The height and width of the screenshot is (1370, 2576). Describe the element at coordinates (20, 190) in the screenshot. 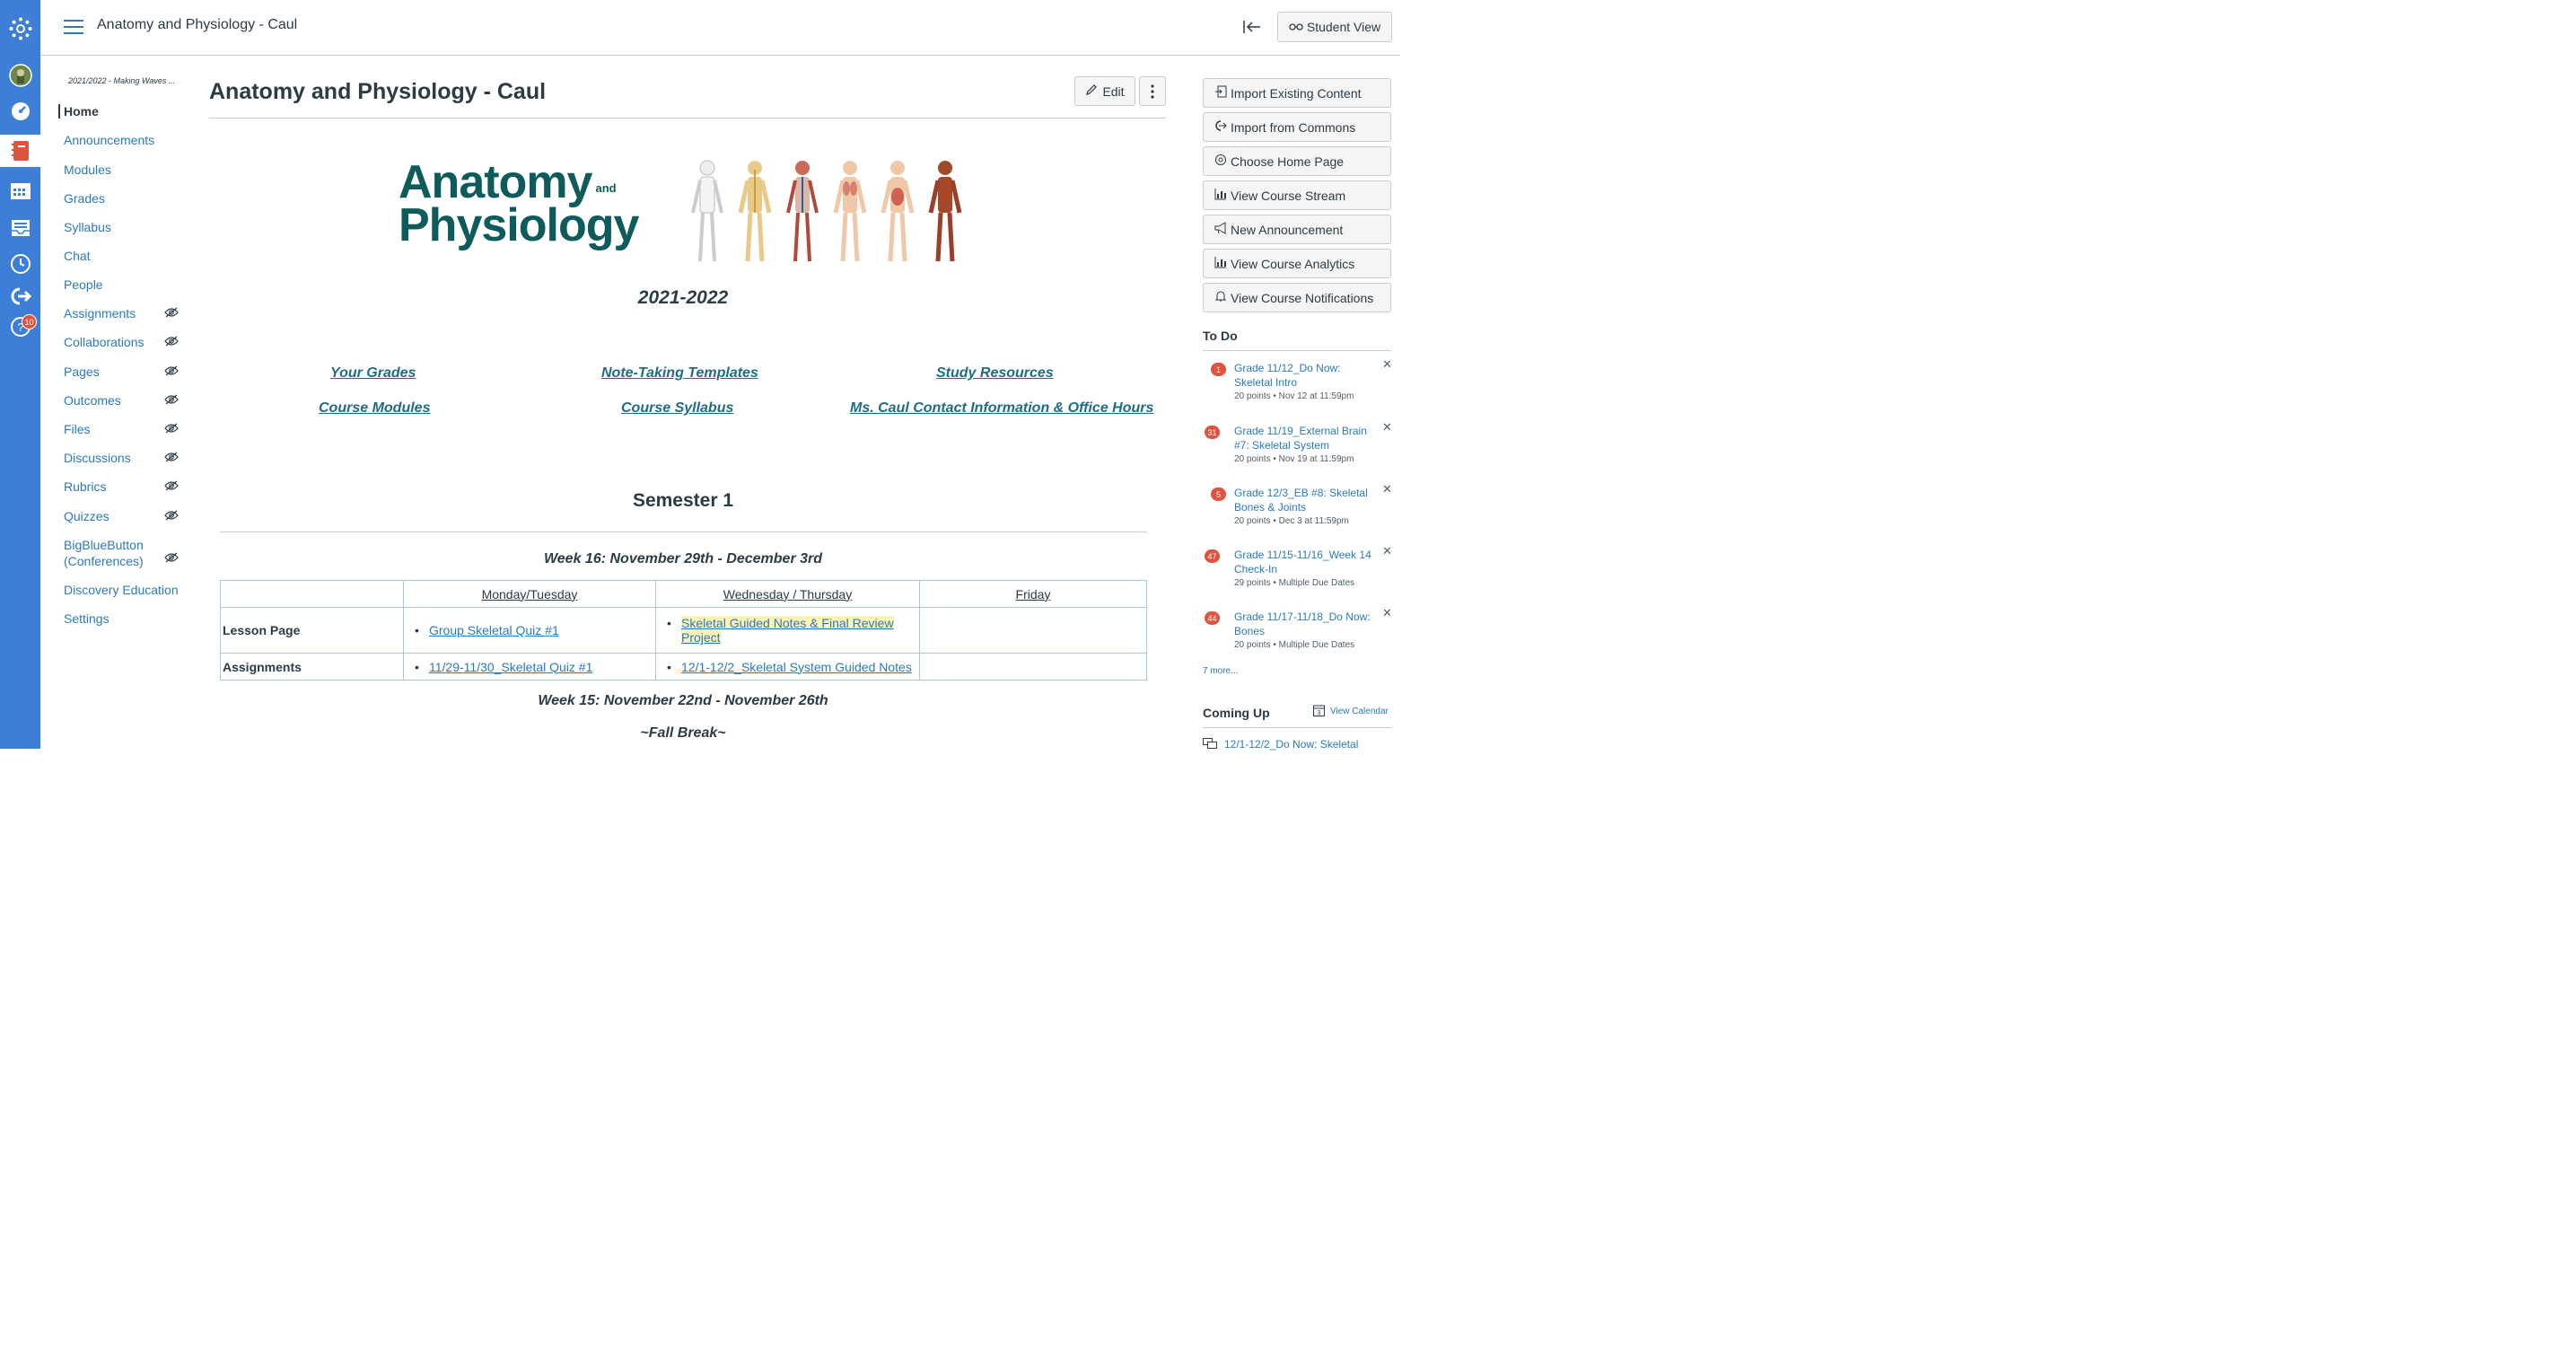

I see `calendar-icon` at that location.